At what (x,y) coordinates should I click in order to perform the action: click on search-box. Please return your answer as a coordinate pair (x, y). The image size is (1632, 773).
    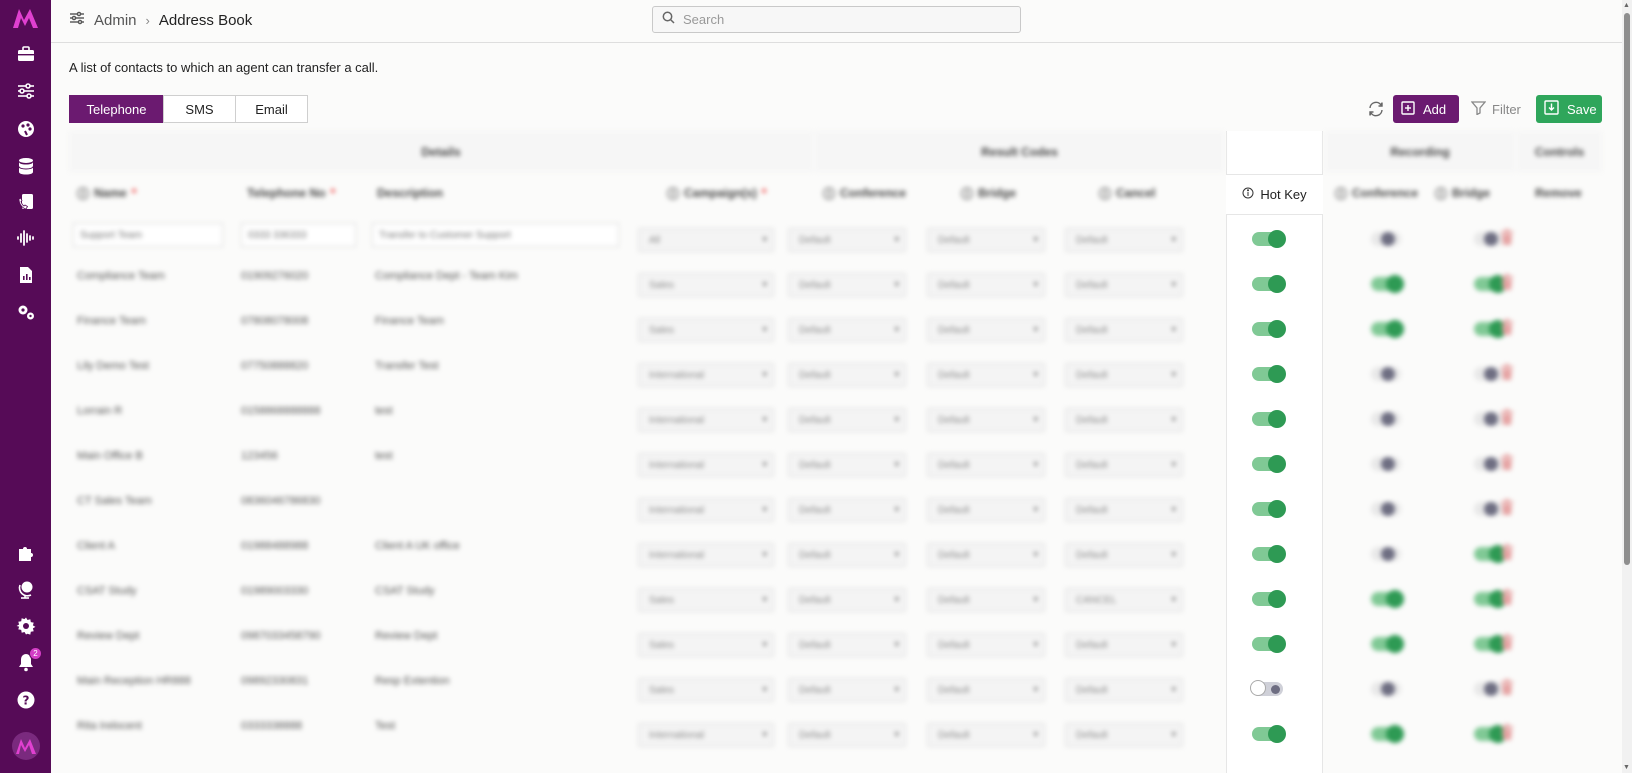
    Looking at the image, I should click on (836, 19).